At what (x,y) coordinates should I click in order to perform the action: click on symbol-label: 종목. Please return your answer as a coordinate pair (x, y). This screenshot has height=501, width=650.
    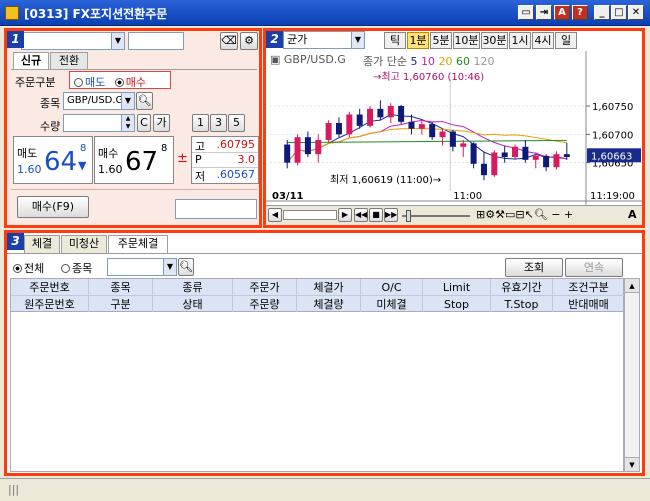
    Looking at the image, I should click on (50, 103).